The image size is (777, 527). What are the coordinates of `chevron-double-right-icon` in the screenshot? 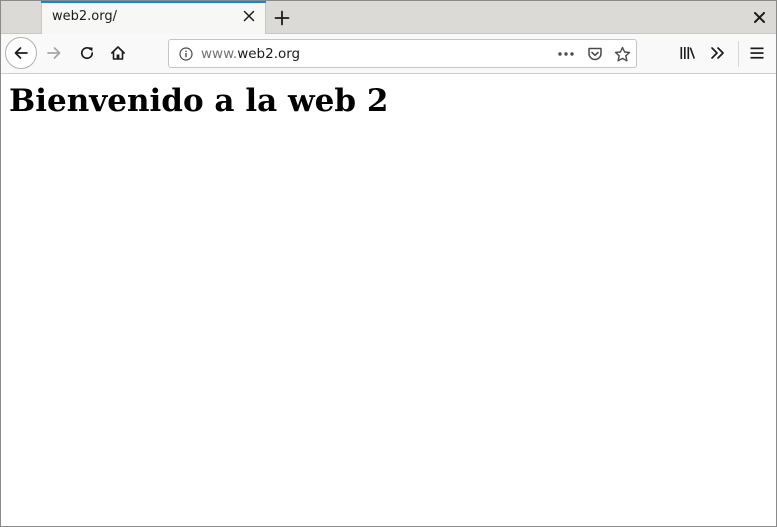 It's located at (718, 53).